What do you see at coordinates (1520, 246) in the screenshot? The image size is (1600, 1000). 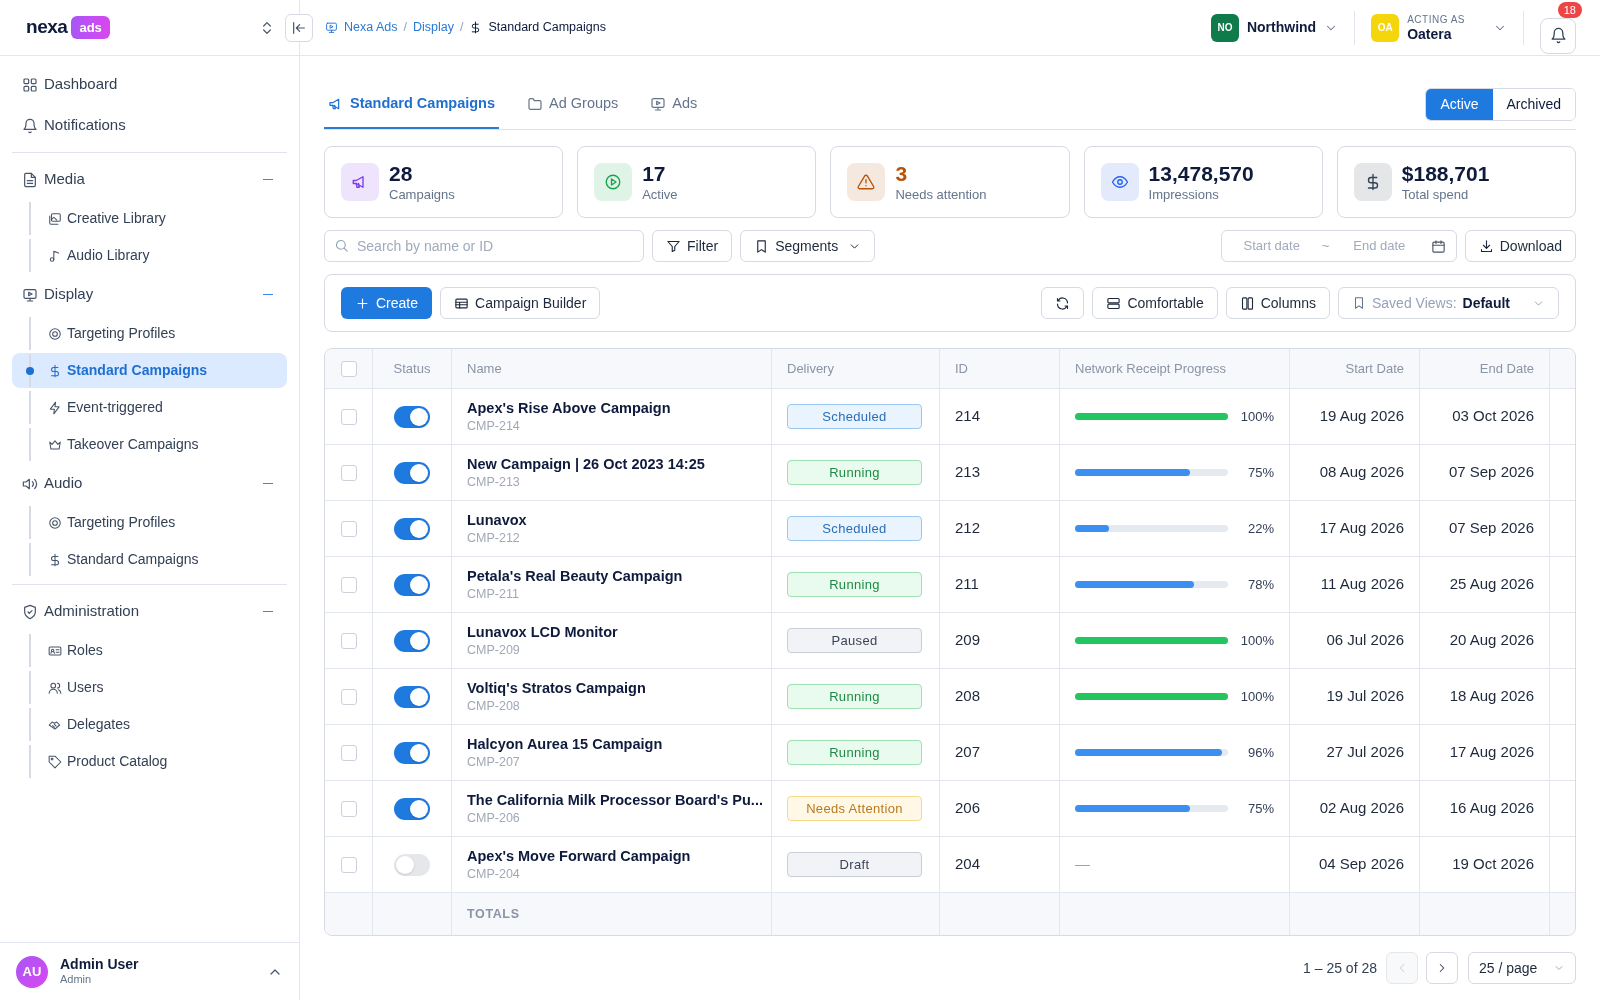 I see `download-button: Download` at bounding box center [1520, 246].